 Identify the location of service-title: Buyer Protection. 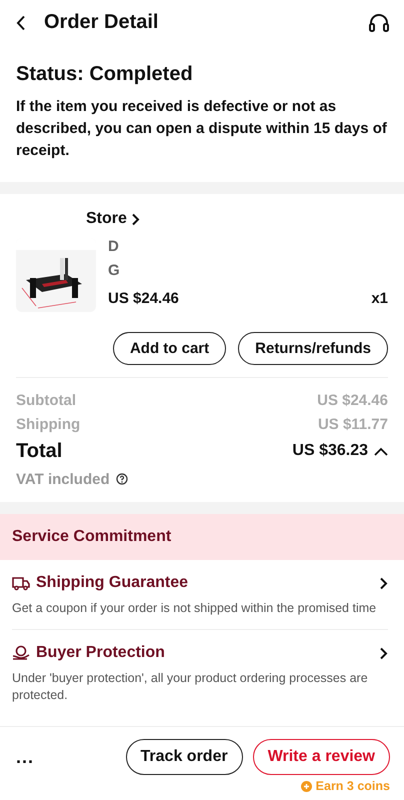
(204, 653).